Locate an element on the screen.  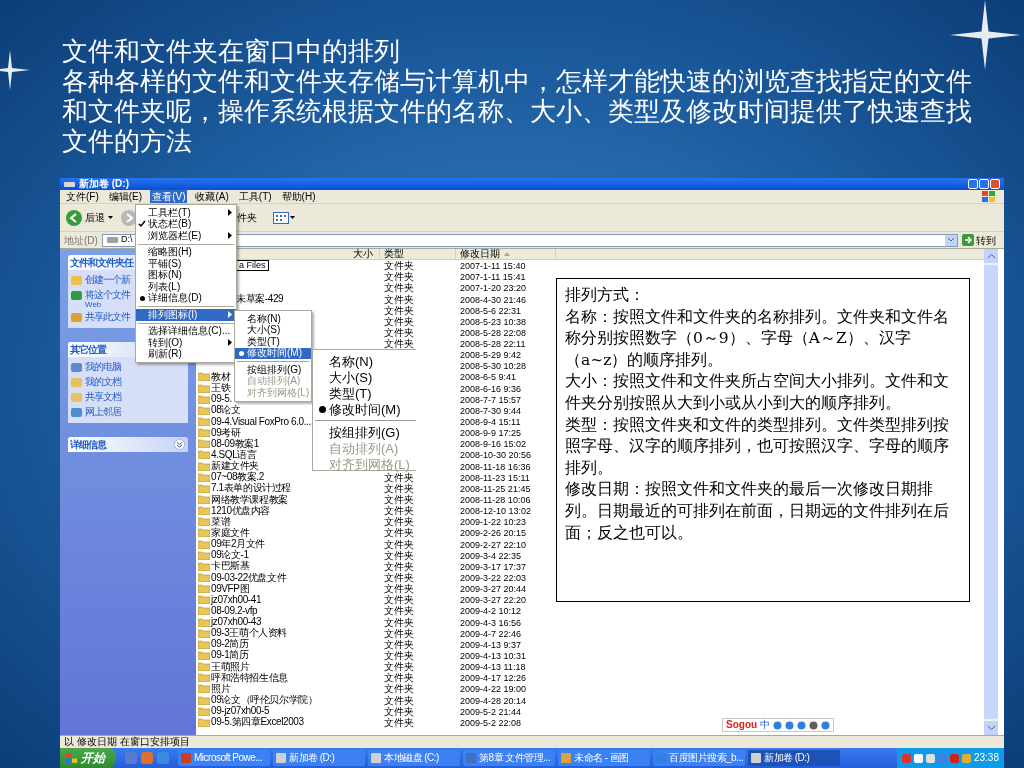
file-name: 教材 is located at coordinates (221, 376).